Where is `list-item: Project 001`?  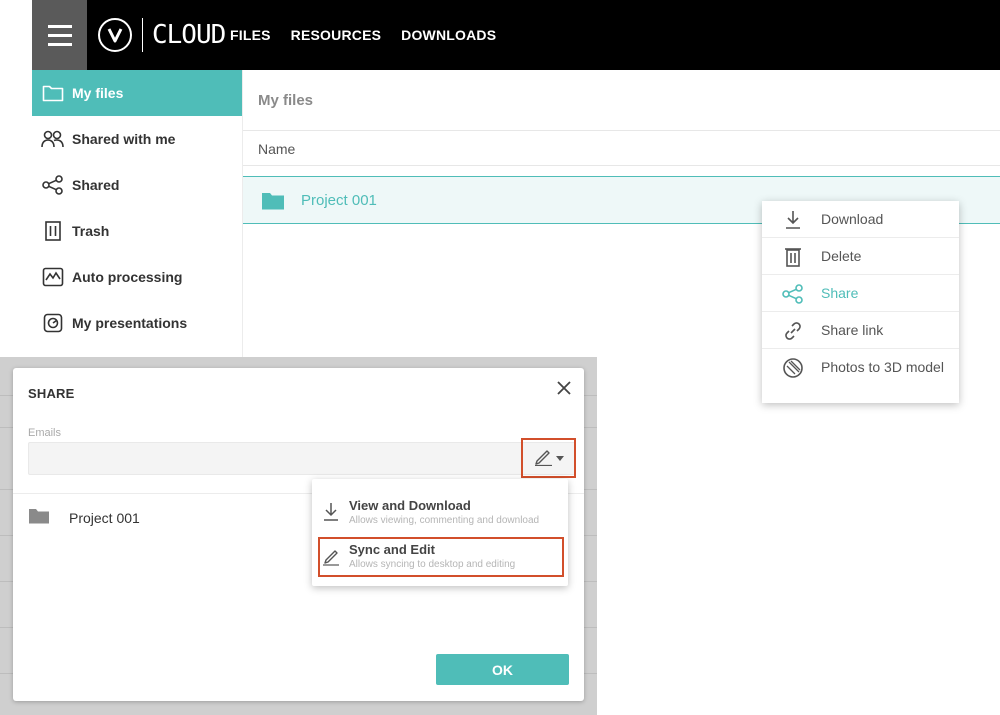 list-item: Project 001 is located at coordinates (84, 518).